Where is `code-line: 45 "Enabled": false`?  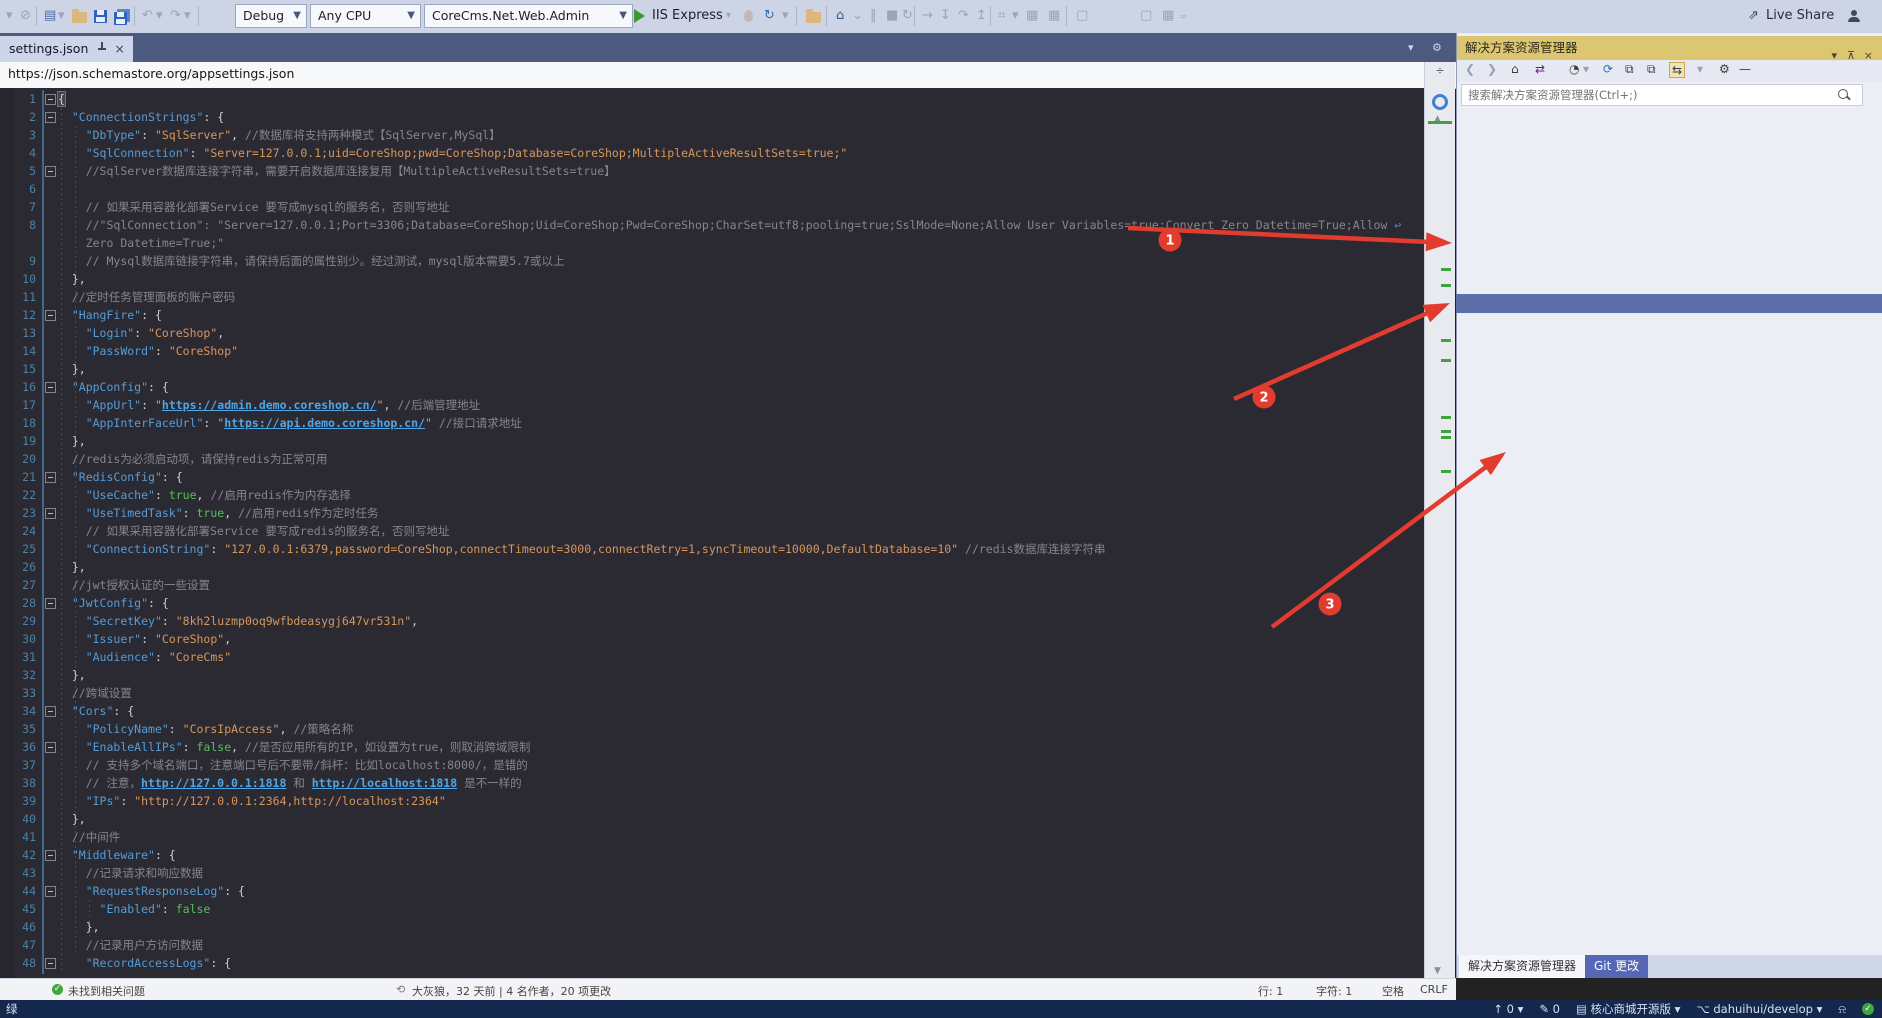
code-line: 45 "Enabled": false is located at coordinates (712, 909).